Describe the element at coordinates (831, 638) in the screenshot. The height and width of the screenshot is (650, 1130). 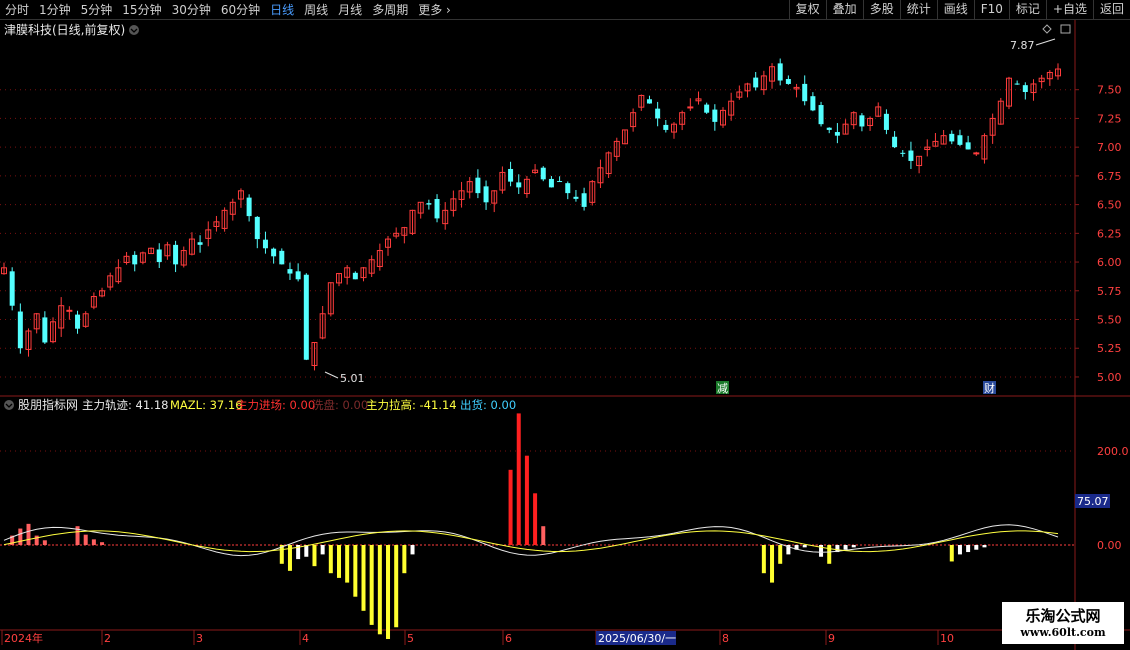
I see `x-tick-label: 9` at that location.